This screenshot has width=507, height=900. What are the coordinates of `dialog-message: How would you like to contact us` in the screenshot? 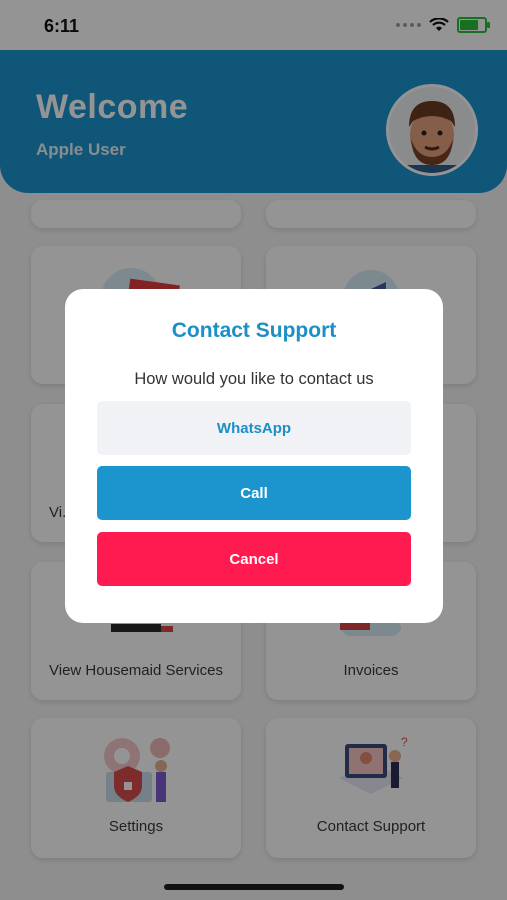 It's located at (254, 379).